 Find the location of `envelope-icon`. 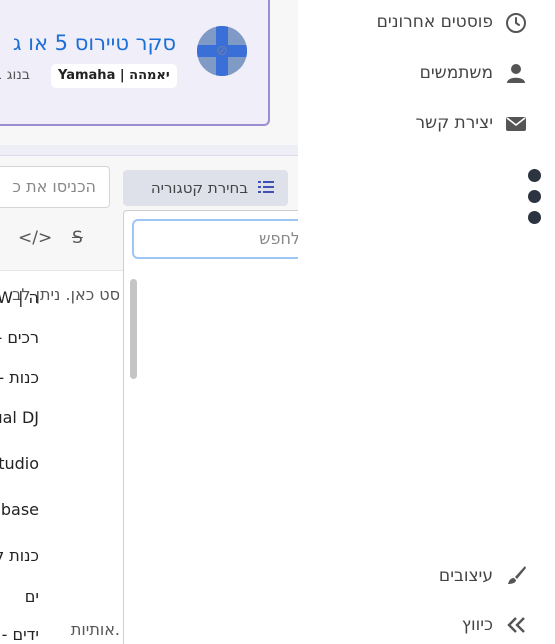

envelope-icon is located at coordinates (516, 124).